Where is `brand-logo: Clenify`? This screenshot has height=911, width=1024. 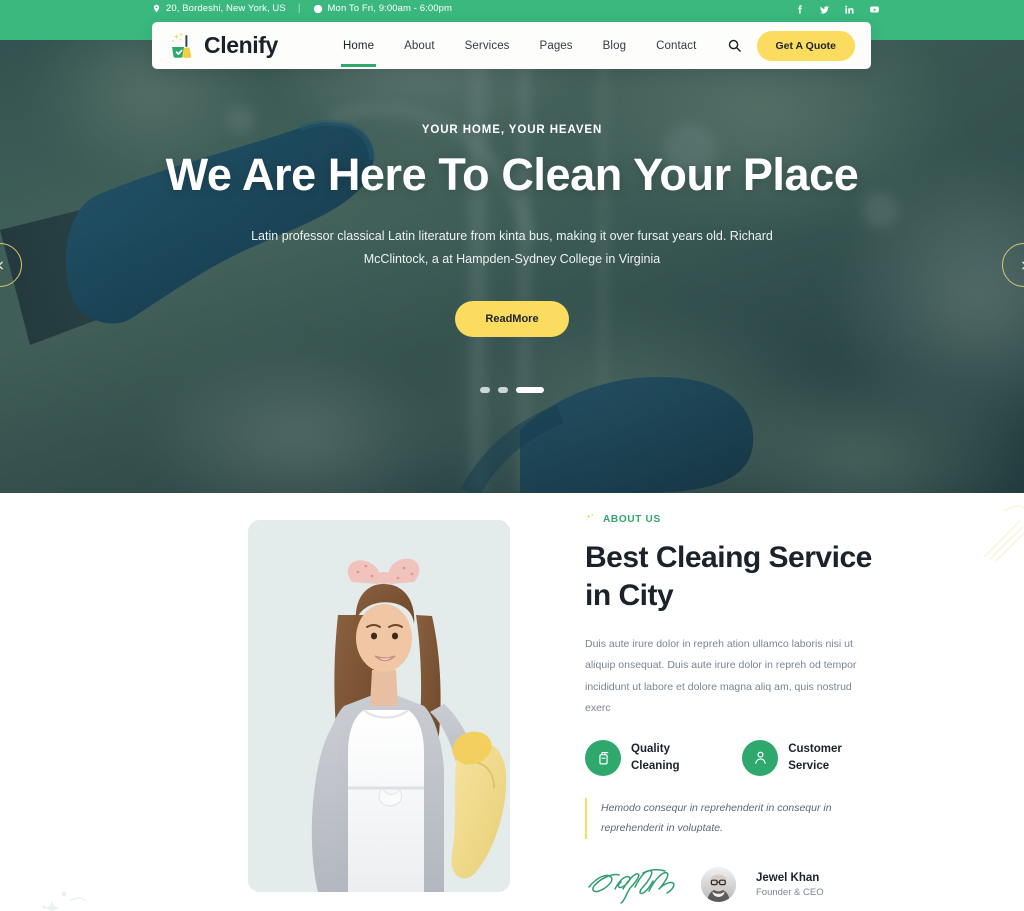
brand-logo: Clenify is located at coordinates (247, 46).